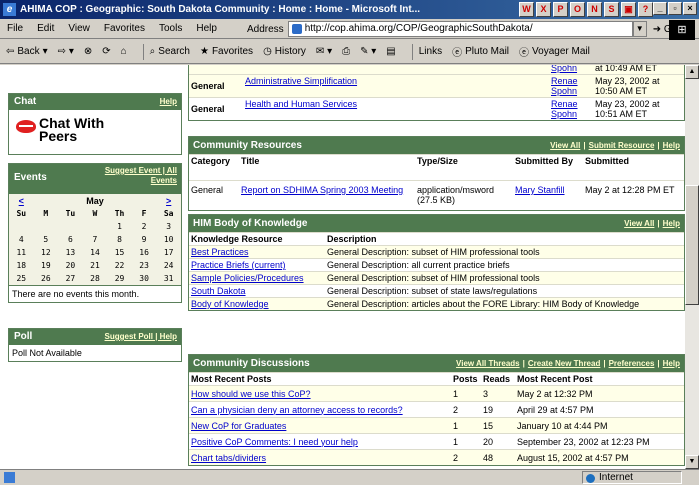  I want to click on favorites-button: ★ Favorites, so click(226, 51).